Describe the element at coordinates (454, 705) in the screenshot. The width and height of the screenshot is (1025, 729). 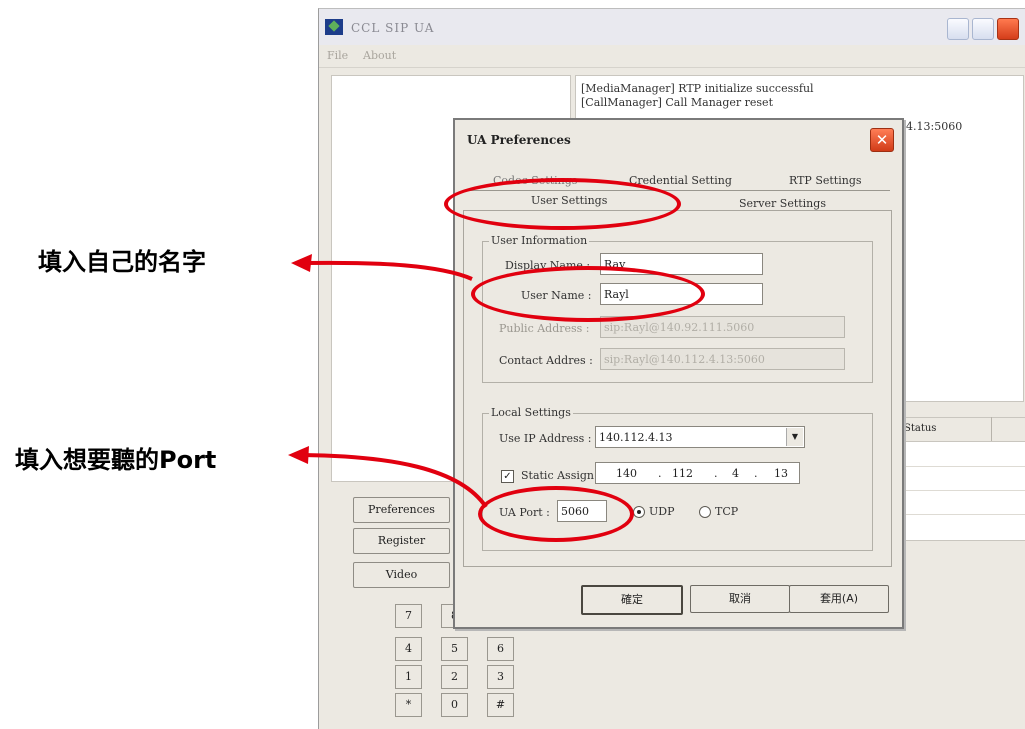
I see `key-0: 0` at that location.